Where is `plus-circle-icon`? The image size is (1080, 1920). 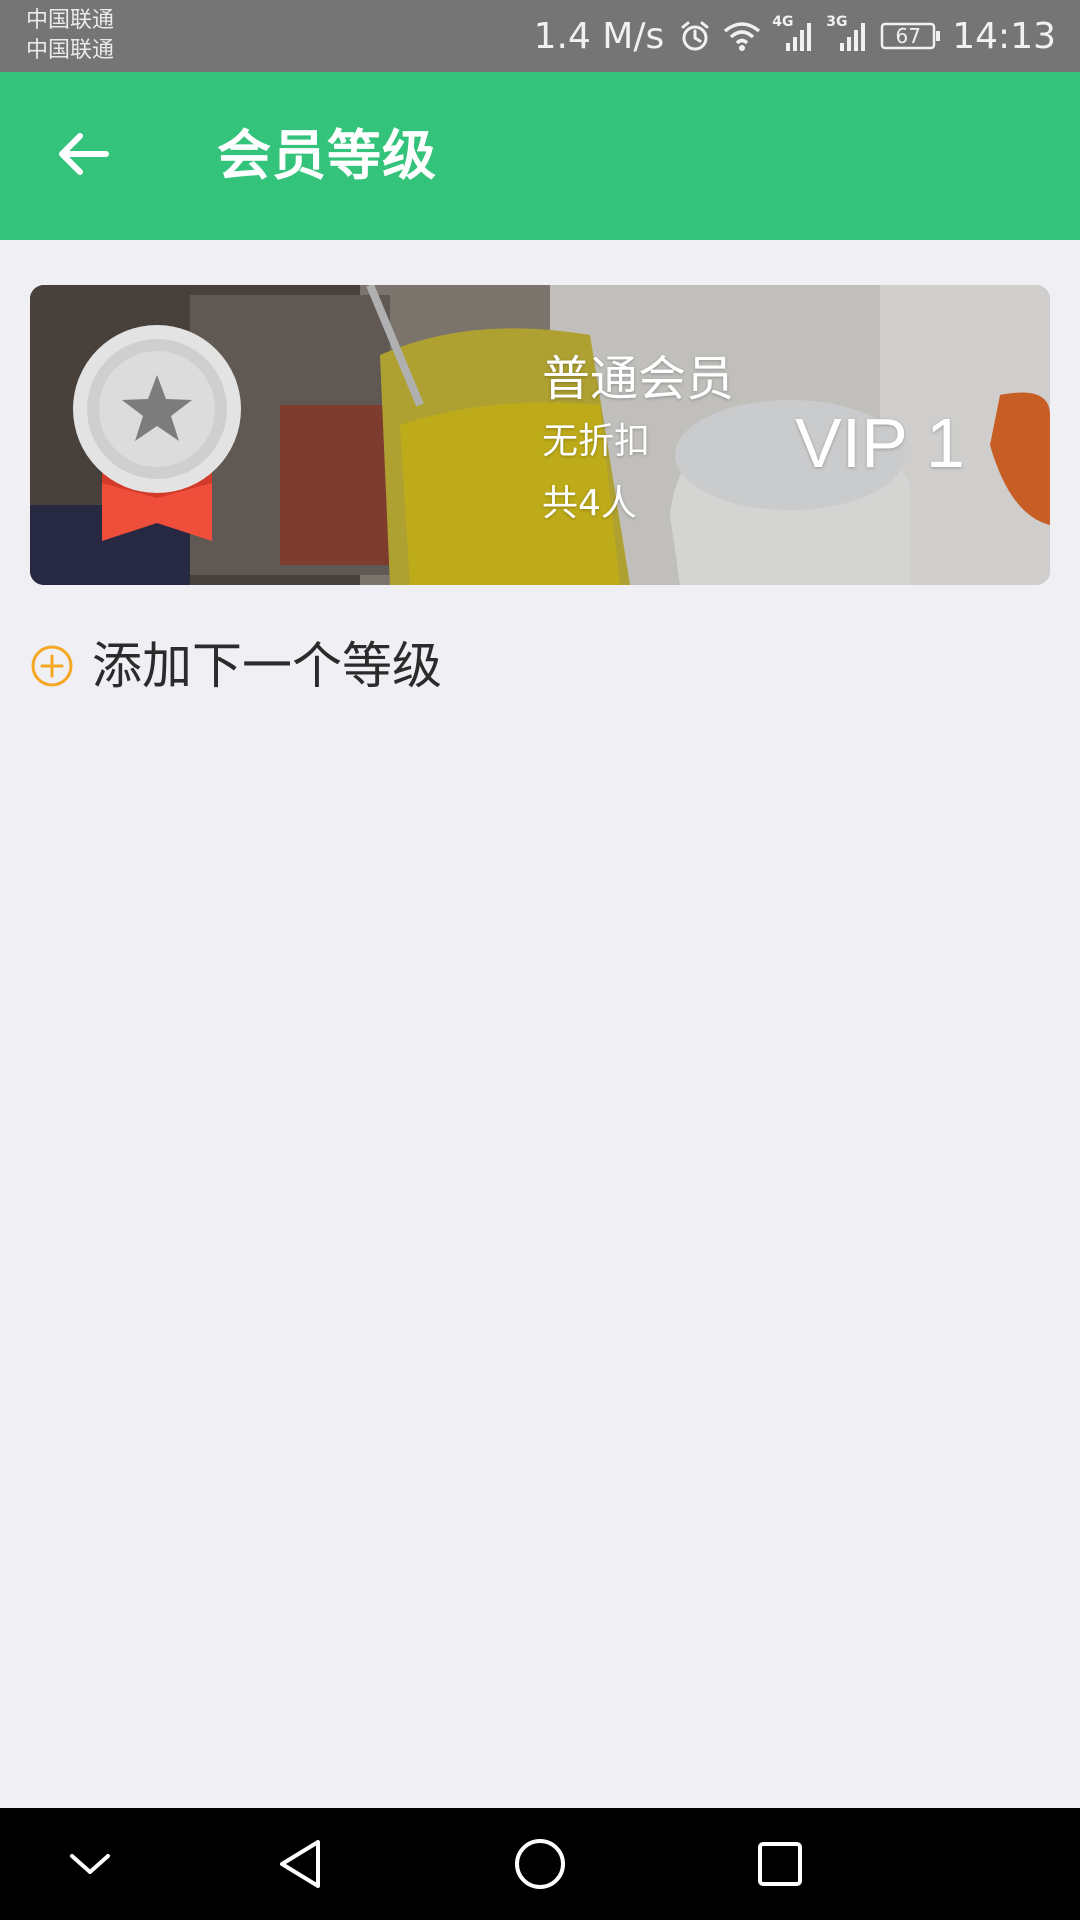 plus-circle-icon is located at coordinates (52, 666).